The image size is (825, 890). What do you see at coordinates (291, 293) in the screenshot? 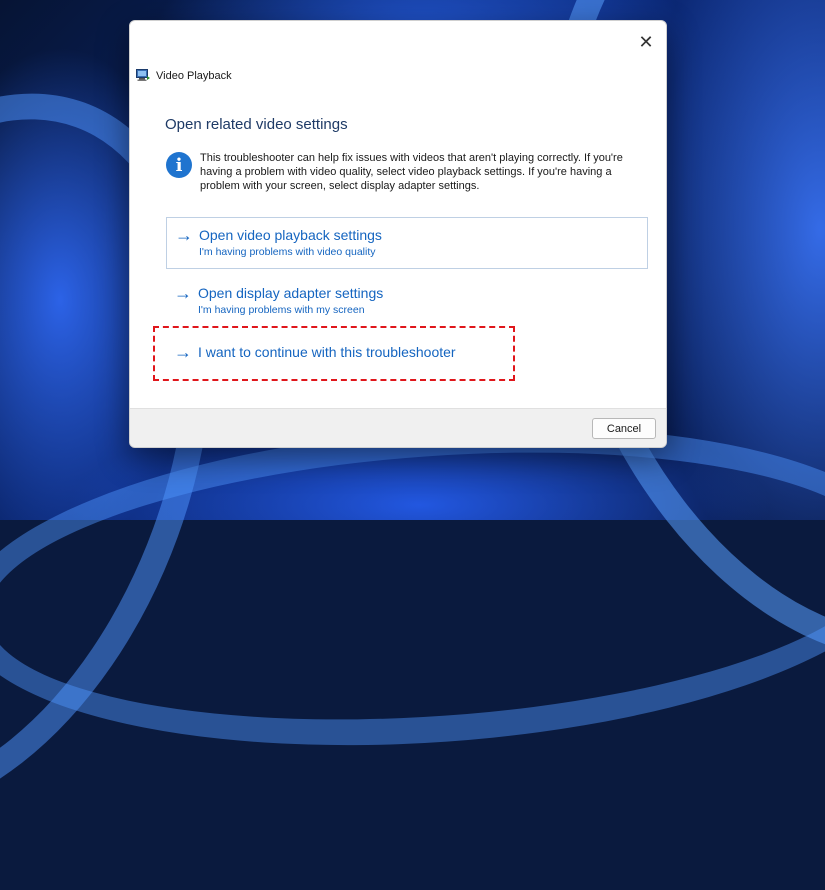
I see `option-title: Open display adapter settings` at bounding box center [291, 293].